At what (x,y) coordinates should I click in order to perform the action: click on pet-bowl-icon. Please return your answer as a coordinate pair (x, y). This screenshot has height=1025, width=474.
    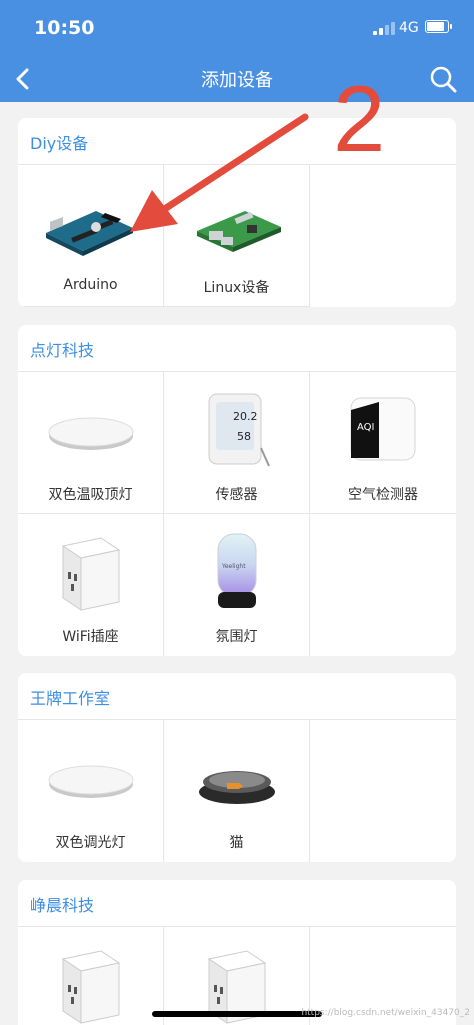
    Looking at the image, I should click on (237, 787).